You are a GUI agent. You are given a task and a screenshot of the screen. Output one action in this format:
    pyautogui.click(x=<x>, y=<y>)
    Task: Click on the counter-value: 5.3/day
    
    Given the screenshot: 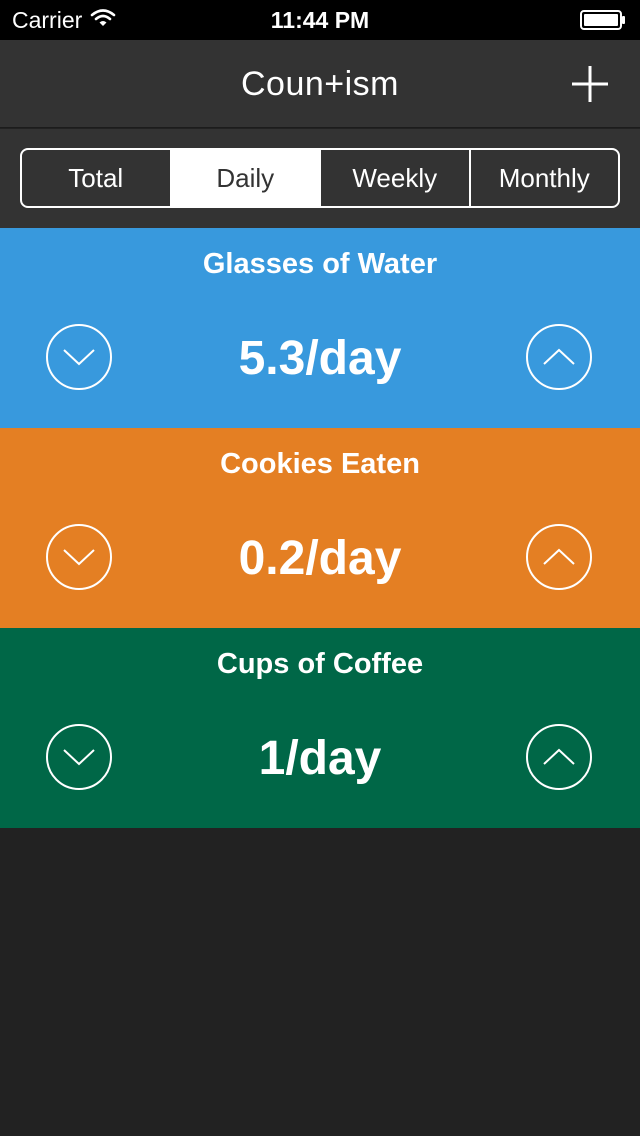 What is the action you would take?
    pyautogui.click(x=320, y=358)
    